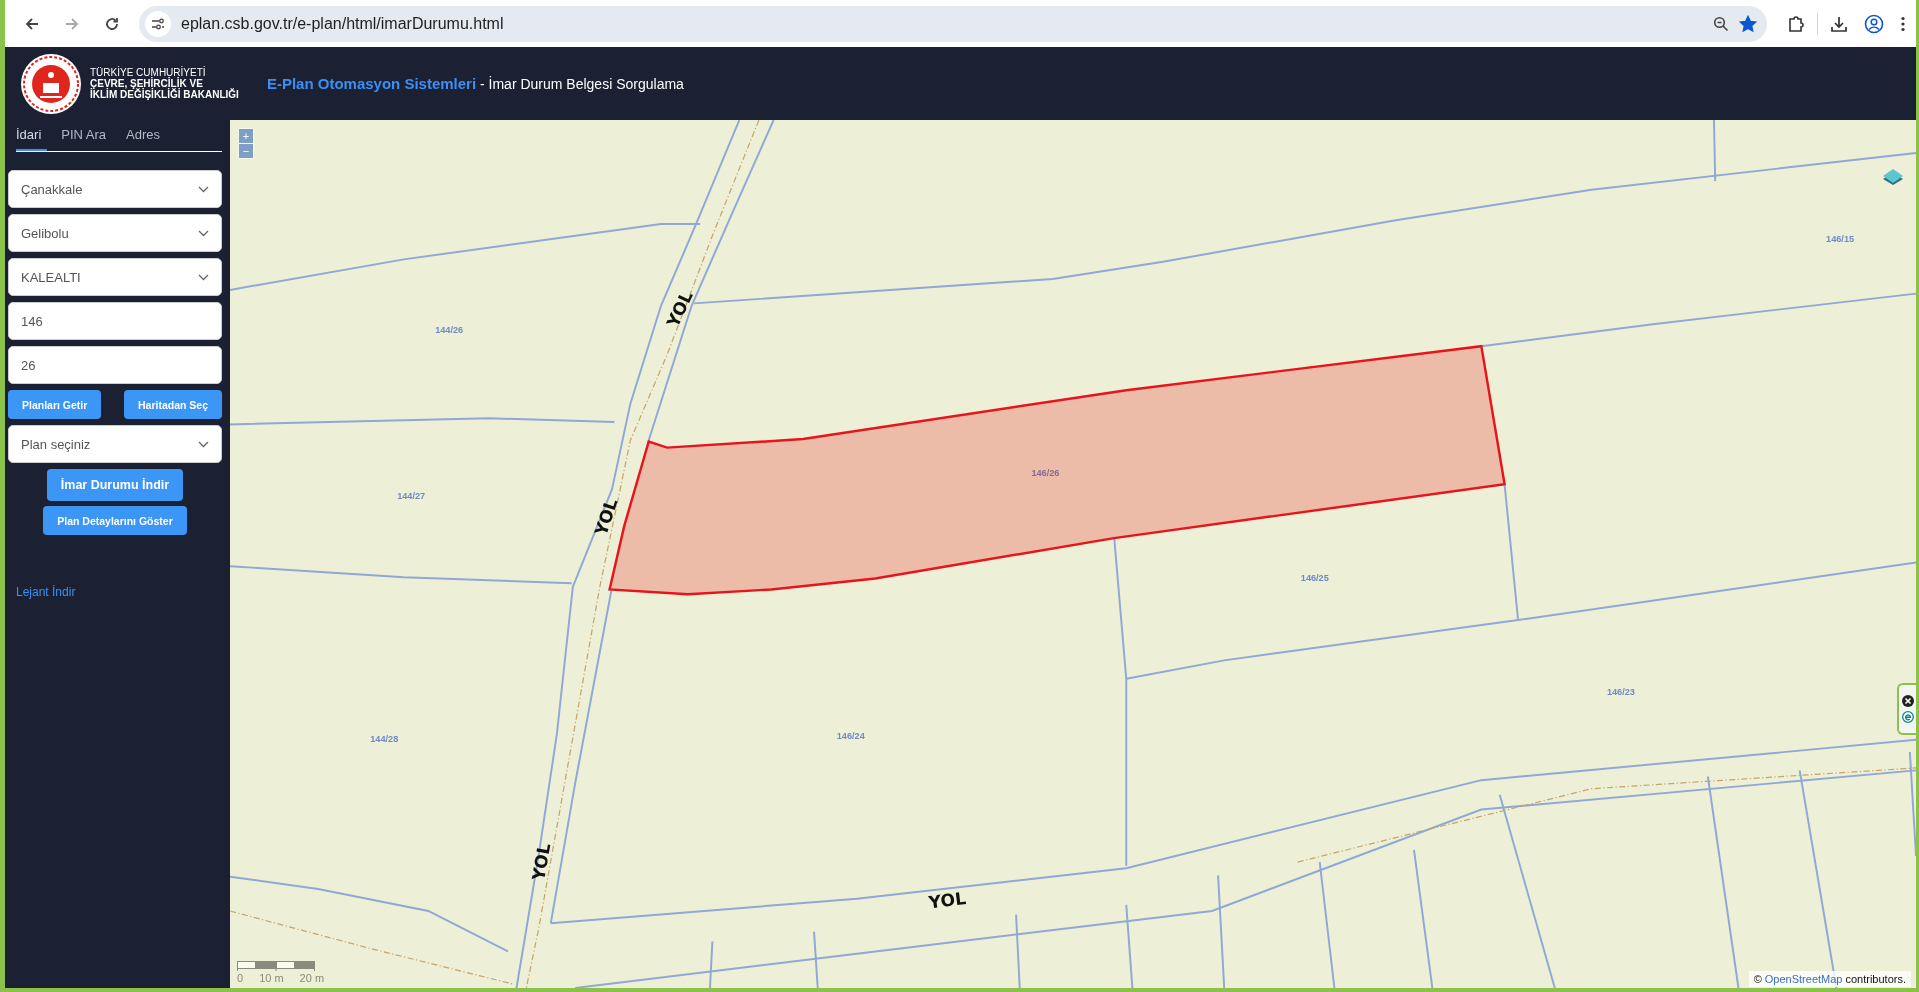 The image size is (1919, 992). I want to click on forward-arrow-icon, so click(72, 23).